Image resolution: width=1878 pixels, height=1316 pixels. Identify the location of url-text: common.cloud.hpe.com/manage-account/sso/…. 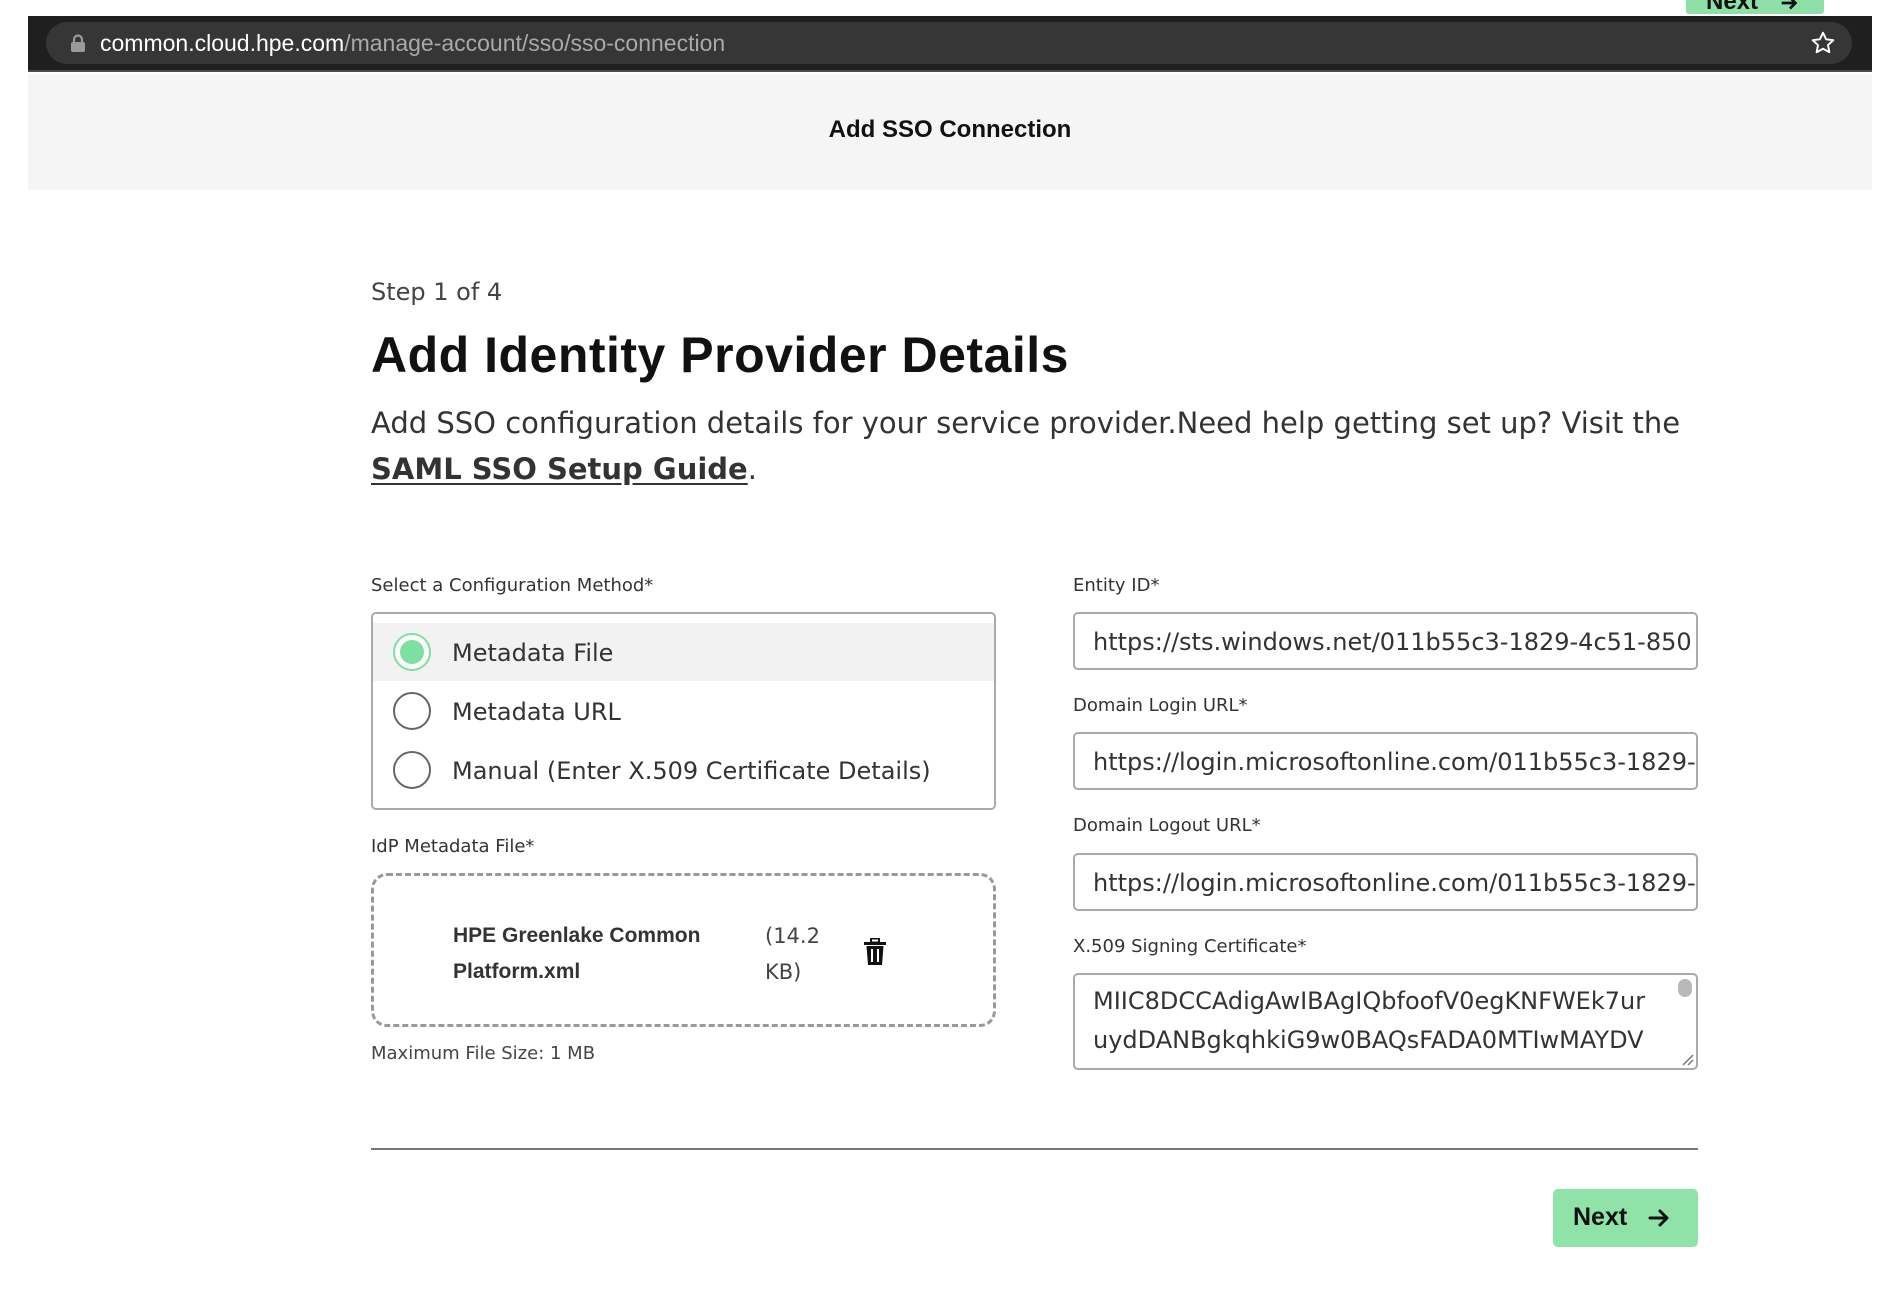
(412, 43).